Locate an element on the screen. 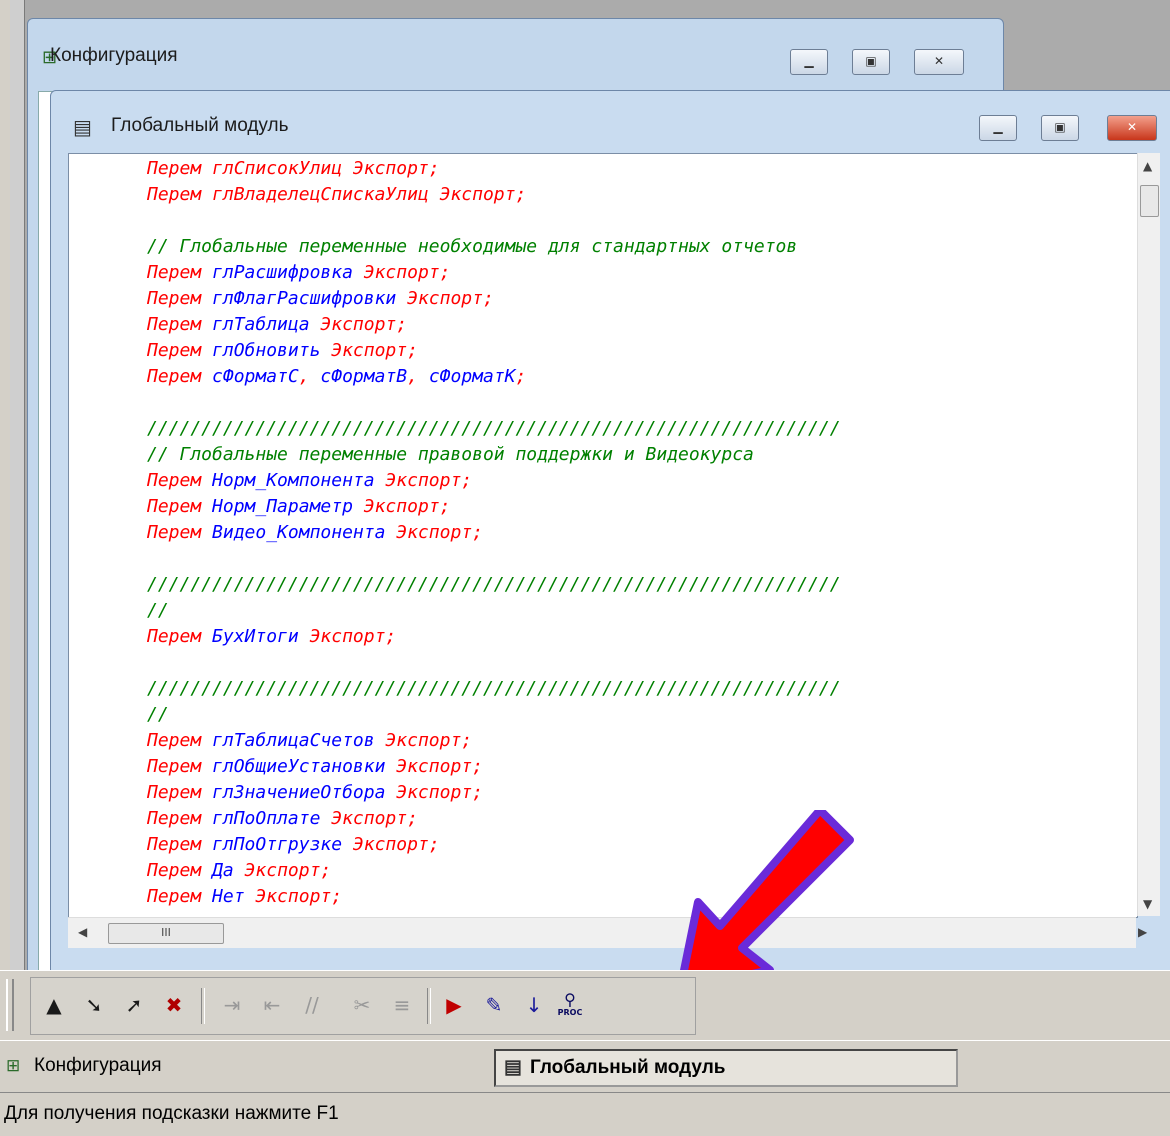 The image size is (1170, 1136). horizontal-scroll-thumb: III is located at coordinates (166, 933).